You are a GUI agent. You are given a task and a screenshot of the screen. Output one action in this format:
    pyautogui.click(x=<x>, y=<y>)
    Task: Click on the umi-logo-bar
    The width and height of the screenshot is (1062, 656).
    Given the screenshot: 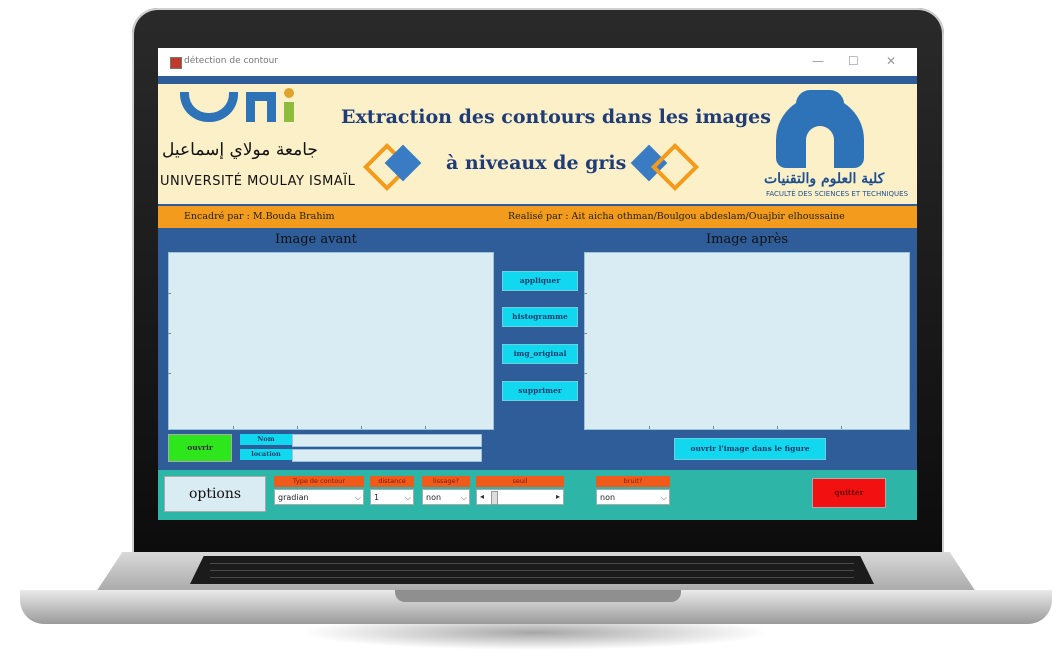 What is the action you would take?
    pyautogui.click(x=289, y=112)
    